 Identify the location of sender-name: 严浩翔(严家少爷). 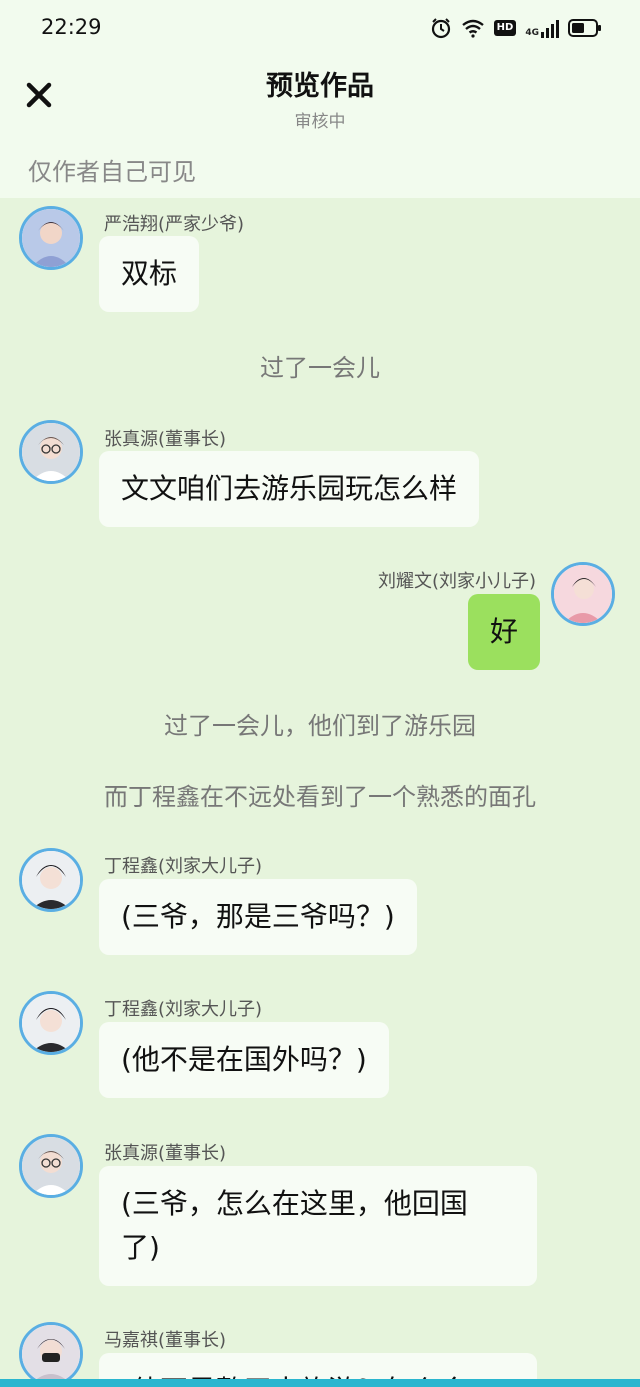
(174, 224).